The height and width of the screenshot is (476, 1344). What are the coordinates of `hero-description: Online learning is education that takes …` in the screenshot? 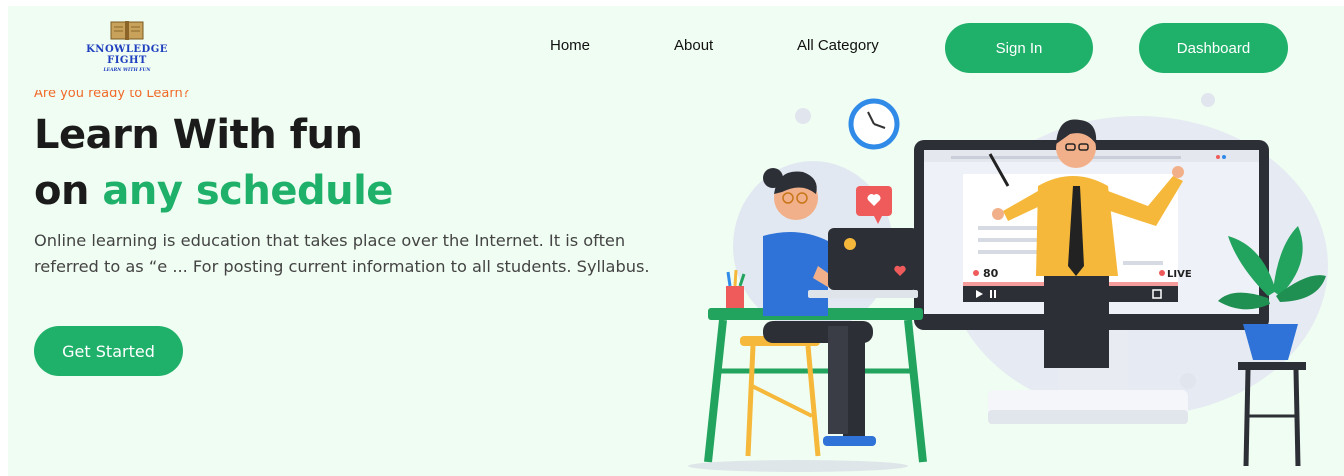 It's located at (342, 253).